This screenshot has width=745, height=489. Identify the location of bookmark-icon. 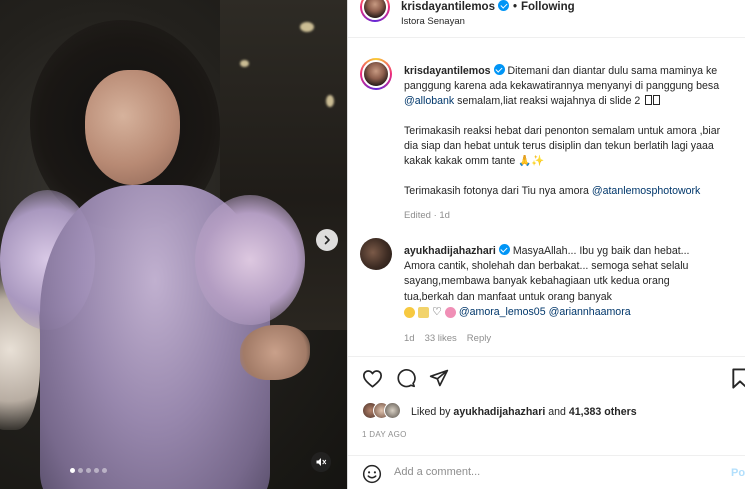
(738, 378).